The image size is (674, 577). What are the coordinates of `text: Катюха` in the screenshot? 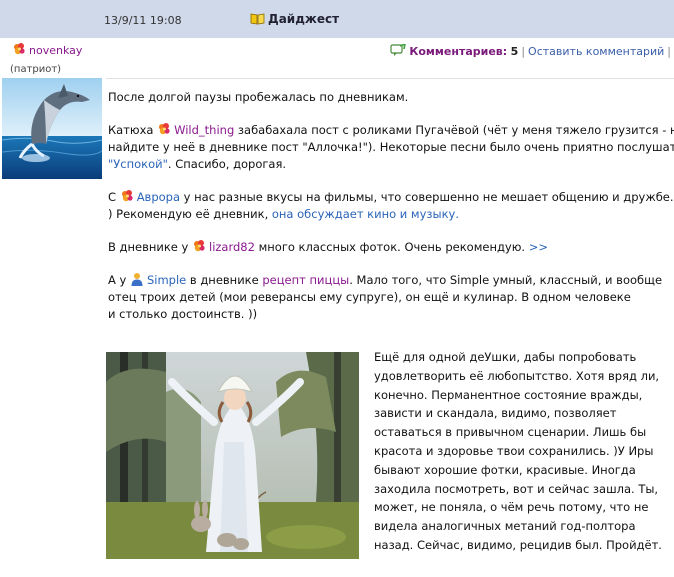 It's located at (133, 130).